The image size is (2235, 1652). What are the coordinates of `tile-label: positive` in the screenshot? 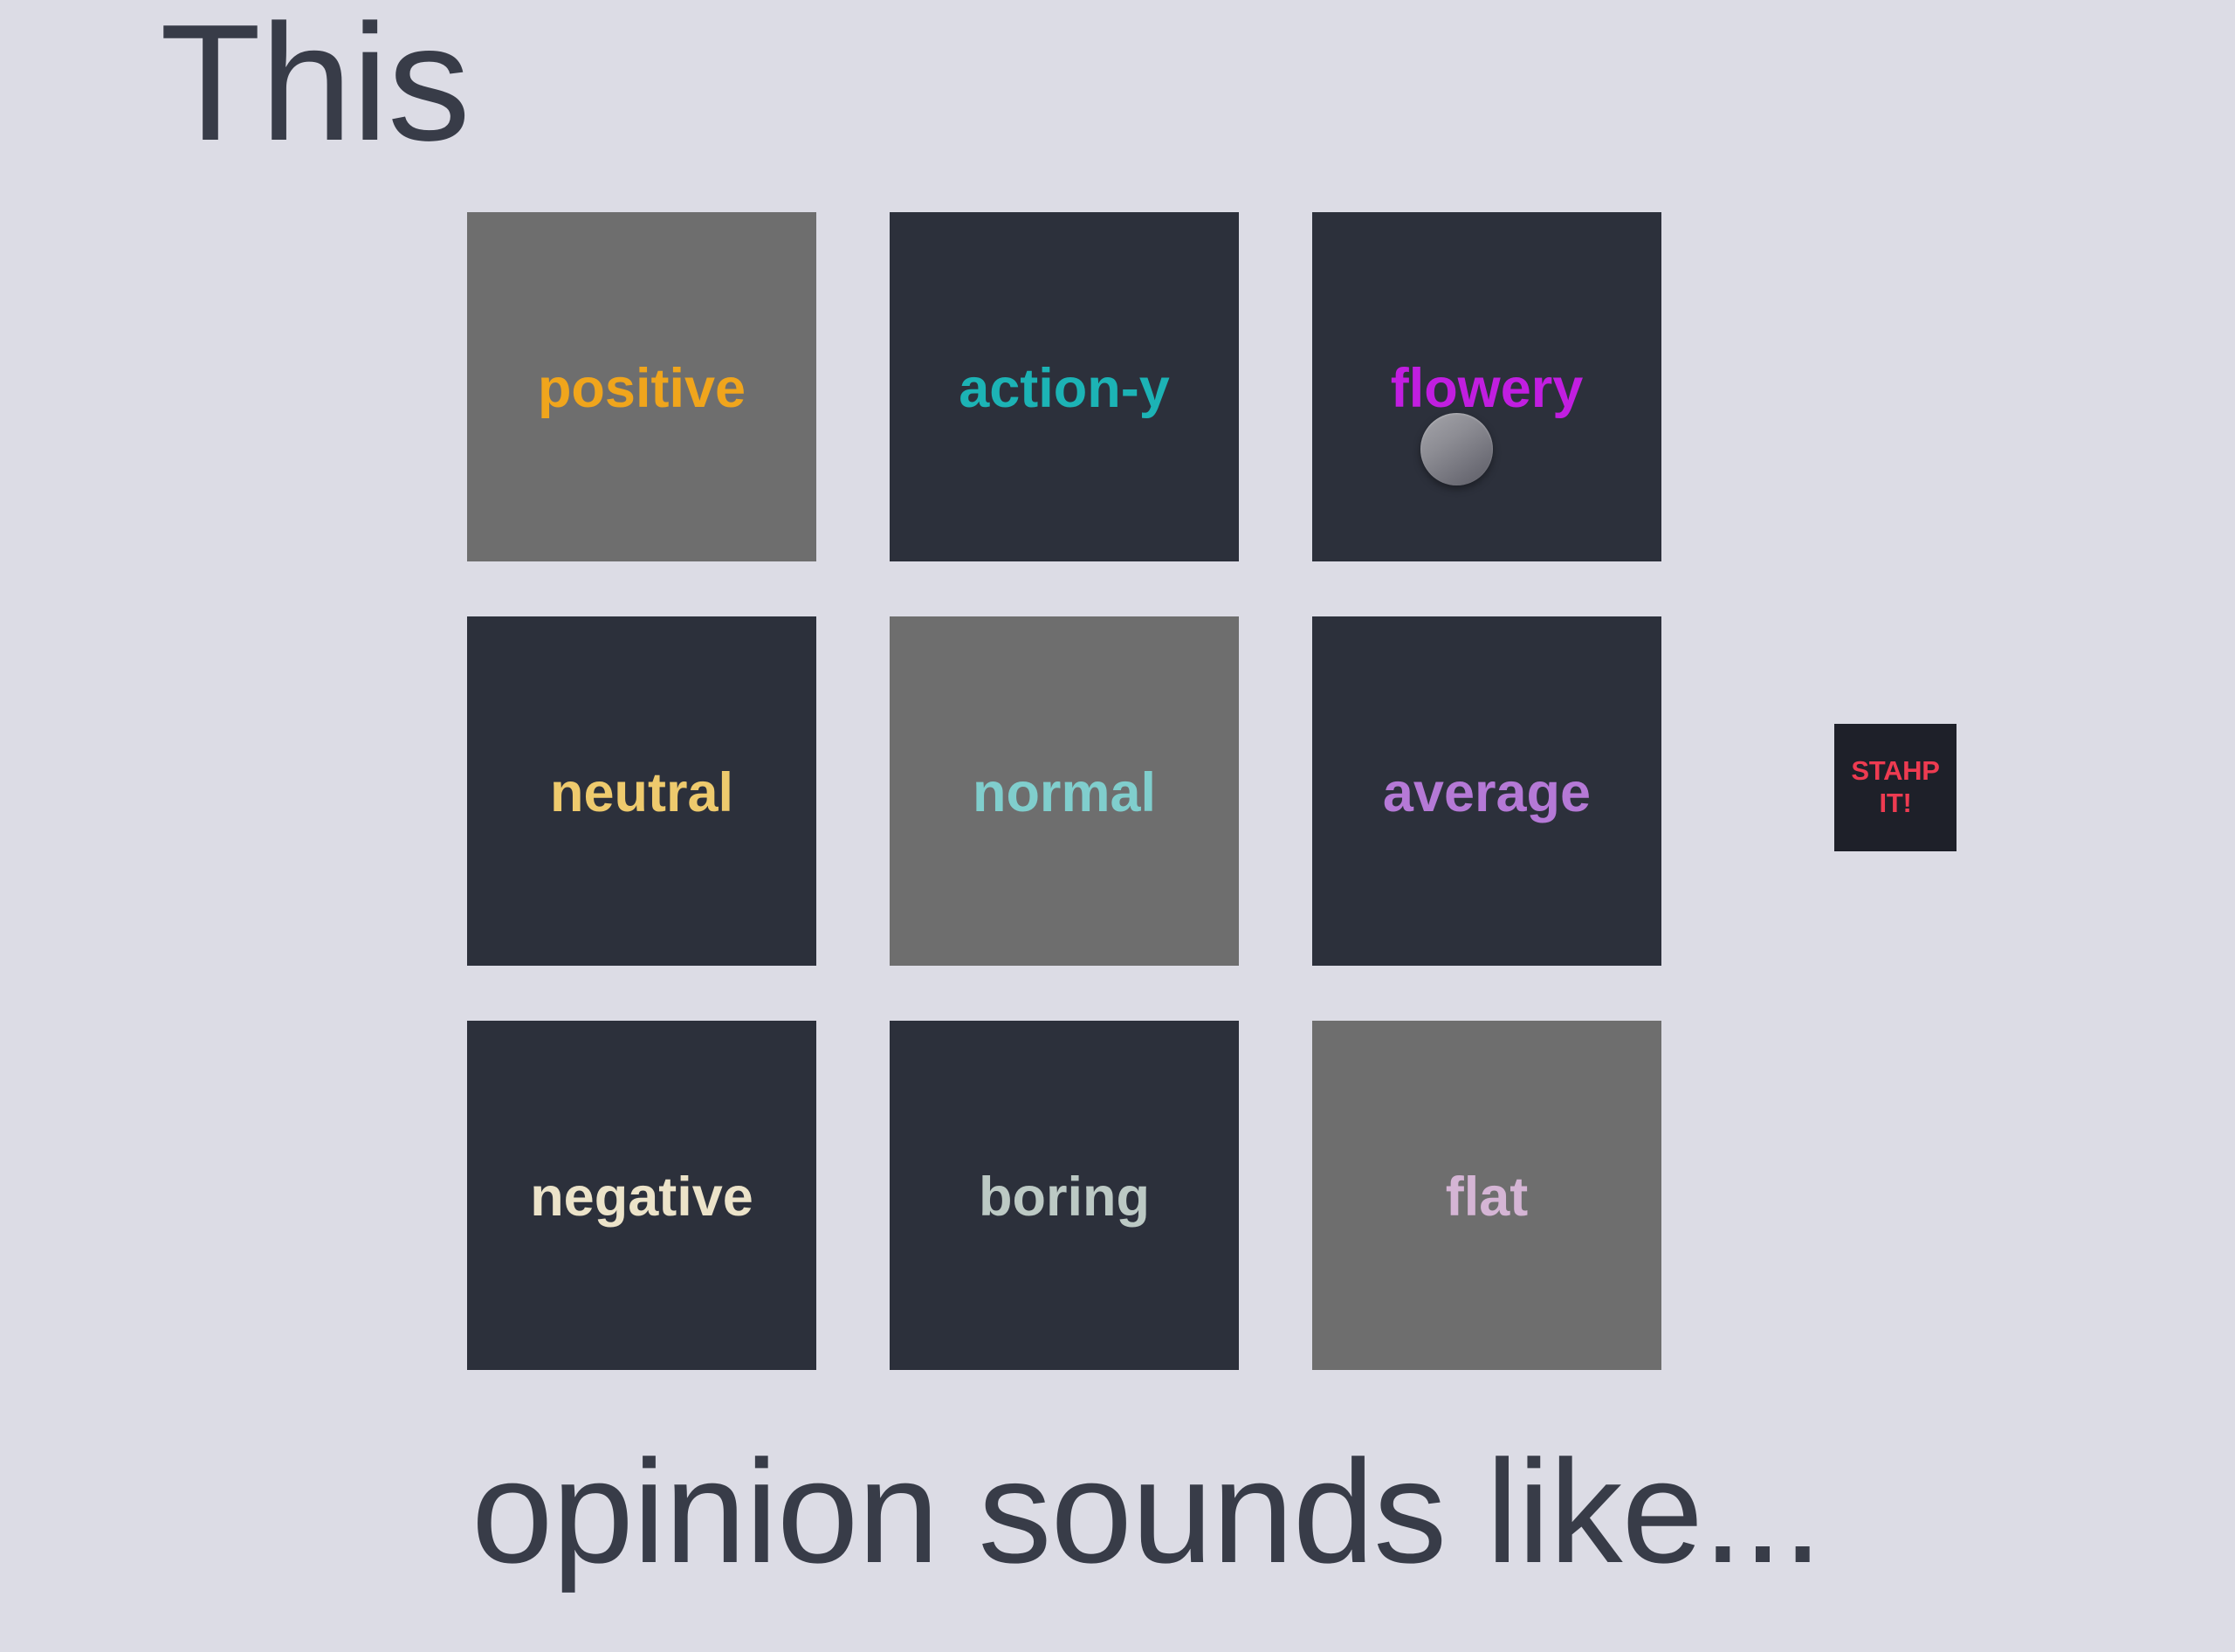 It's located at (641, 388).